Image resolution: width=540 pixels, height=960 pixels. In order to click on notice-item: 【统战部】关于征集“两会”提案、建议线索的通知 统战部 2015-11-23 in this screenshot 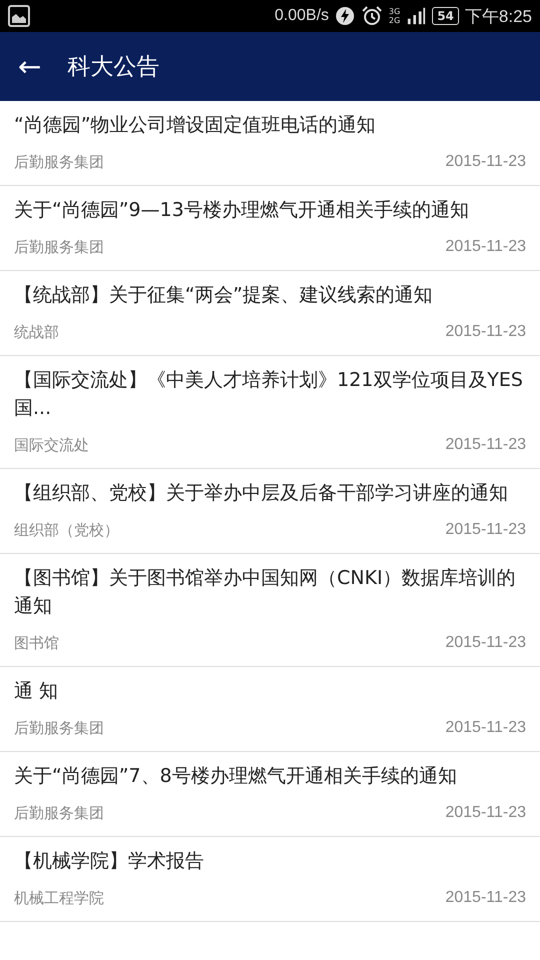, I will do `click(270, 313)`.